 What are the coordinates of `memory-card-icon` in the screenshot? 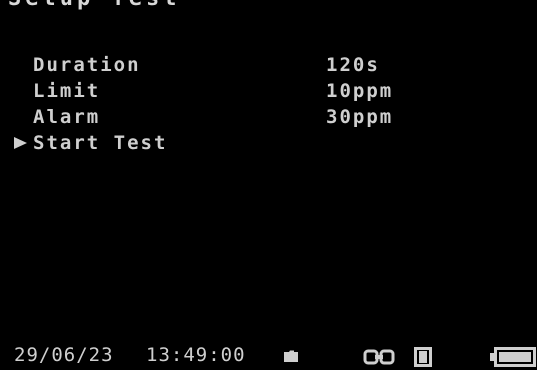 It's located at (423, 357).